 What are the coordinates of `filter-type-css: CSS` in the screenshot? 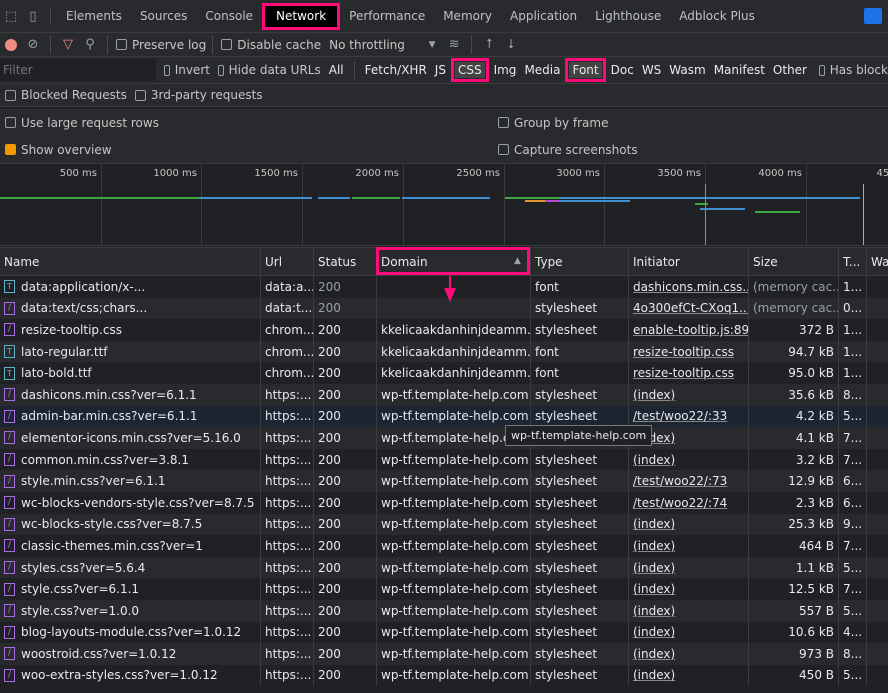 It's located at (470, 70).